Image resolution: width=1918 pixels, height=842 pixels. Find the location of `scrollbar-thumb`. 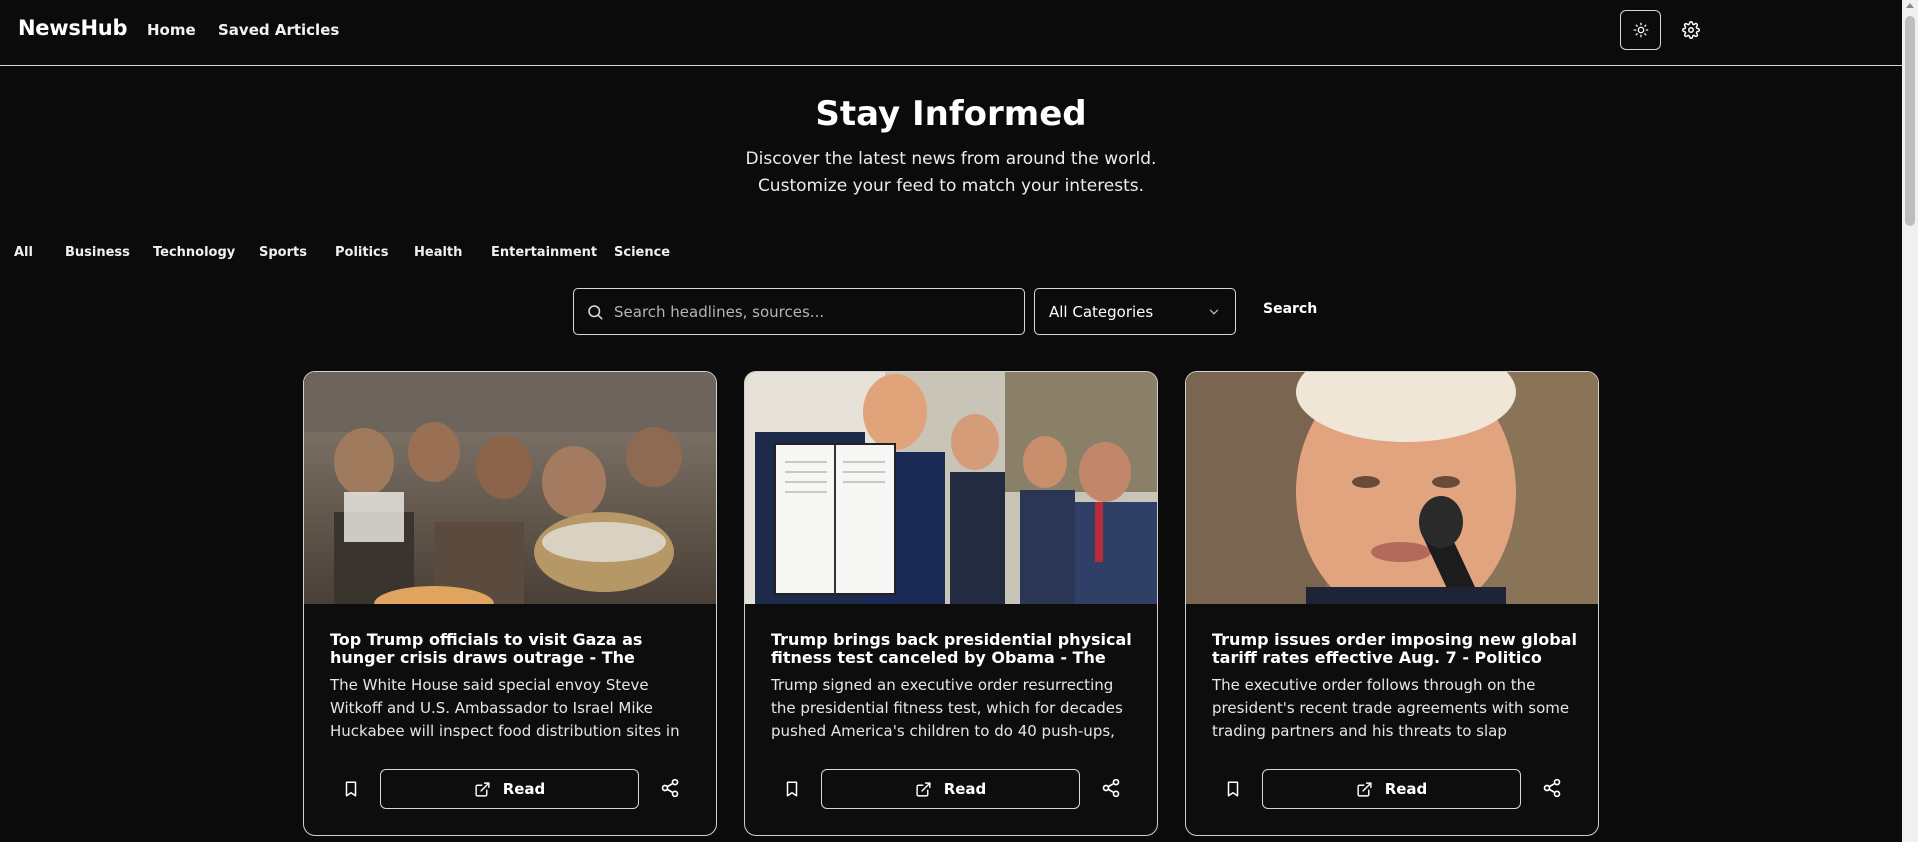

scrollbar-thumb is located at coordinates (1910, 121).